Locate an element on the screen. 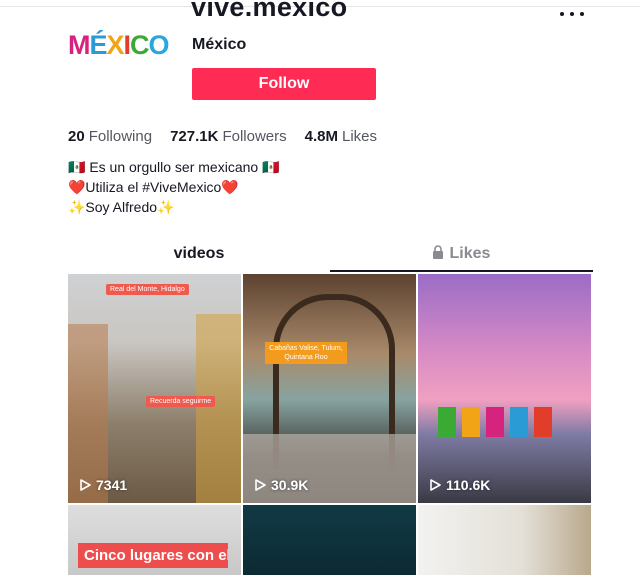 The height and width of the screenshot is (575, 640). bio-line: ❤️Utiliza el #ViveMexico❤️ is located at coordinates (153, 187).